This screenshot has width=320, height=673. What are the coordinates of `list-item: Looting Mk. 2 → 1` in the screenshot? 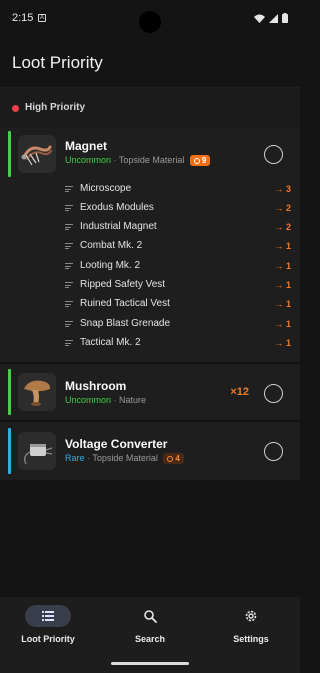 It's located at (180, 266).